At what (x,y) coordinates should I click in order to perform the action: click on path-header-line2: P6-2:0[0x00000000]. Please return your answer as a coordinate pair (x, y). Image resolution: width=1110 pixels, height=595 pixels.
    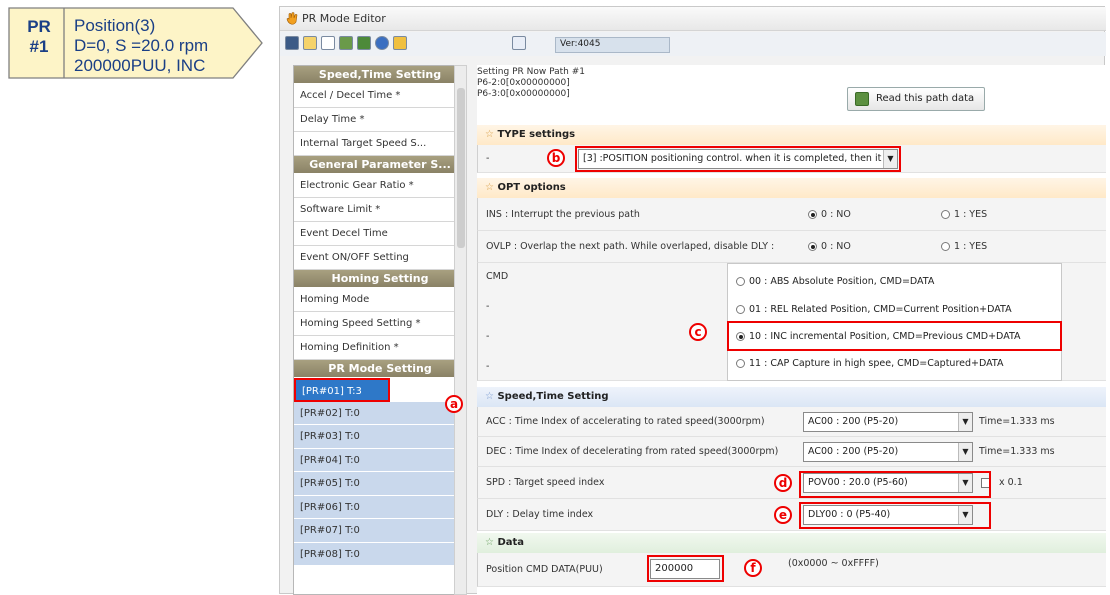
    Looking at the image, I should click on (523, 83).